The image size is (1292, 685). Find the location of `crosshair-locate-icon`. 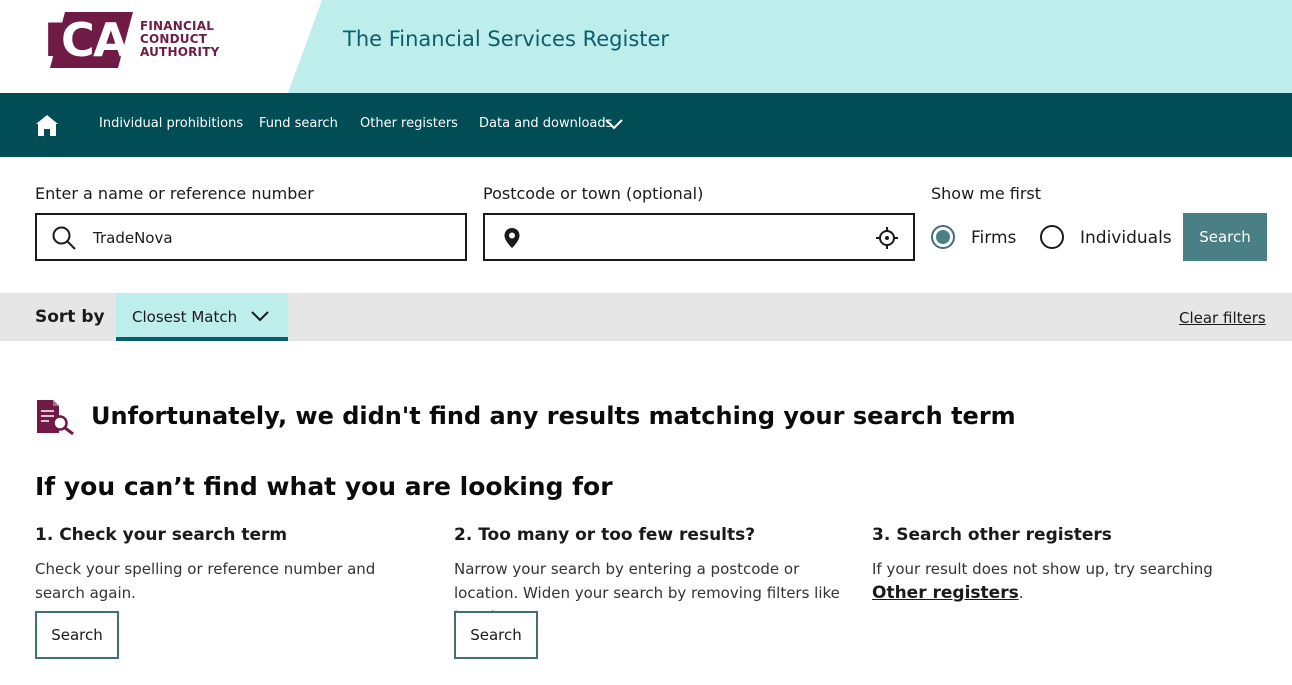

crosshair-locate-icon is located at coordinates (887, 238).